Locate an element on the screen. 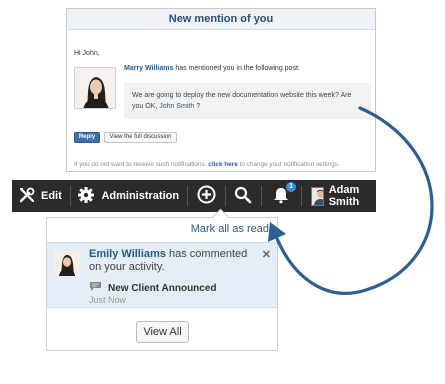  mark-all-read-link: Mark all as read is located at coordinates (230, 229).